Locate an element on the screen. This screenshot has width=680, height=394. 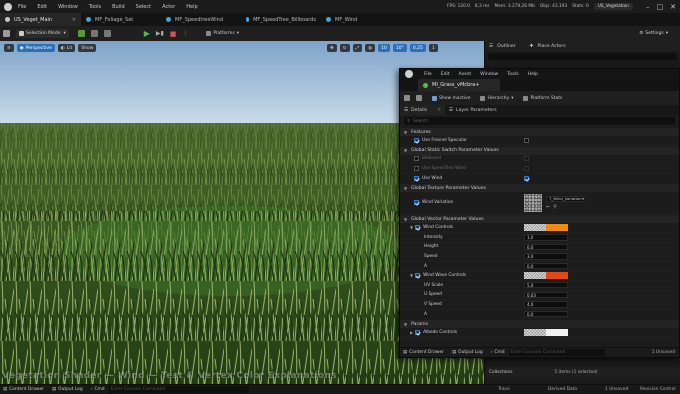
tab-speedtree-billboards: MF_SpeedTree_Billboards is located at coordinates (281, 19).